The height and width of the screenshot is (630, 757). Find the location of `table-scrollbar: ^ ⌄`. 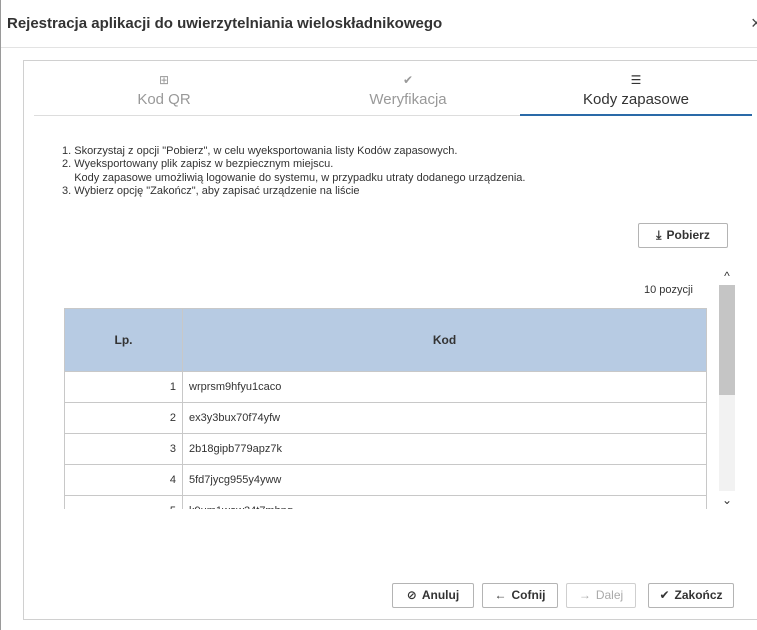

table-scrollbar: ^ ⌄ is located at coordinates (727, 388).